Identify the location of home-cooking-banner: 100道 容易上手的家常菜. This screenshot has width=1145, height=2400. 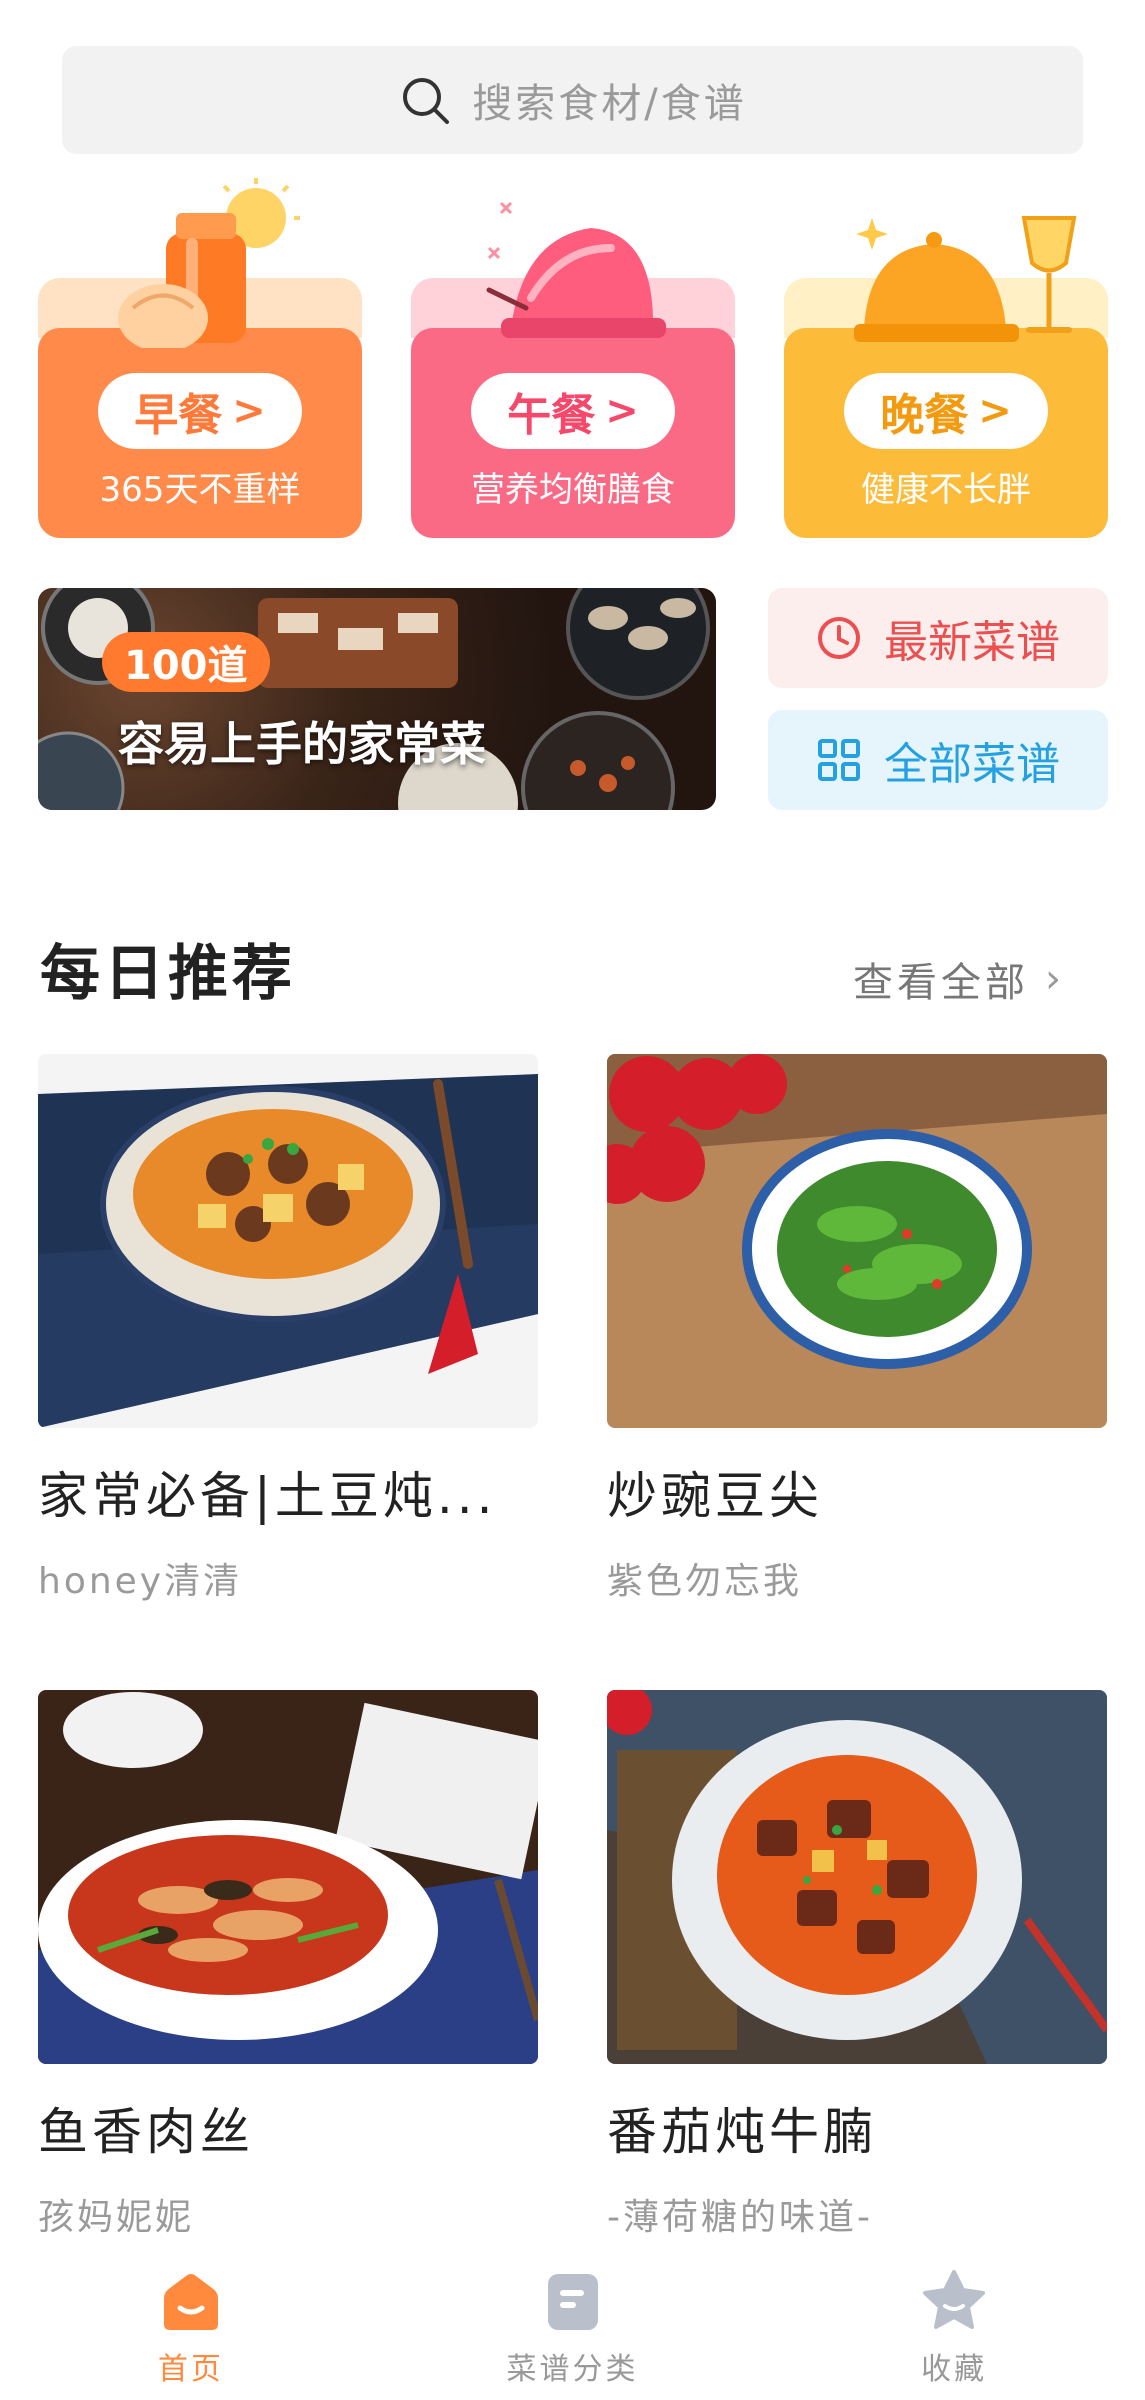
(377, 699).